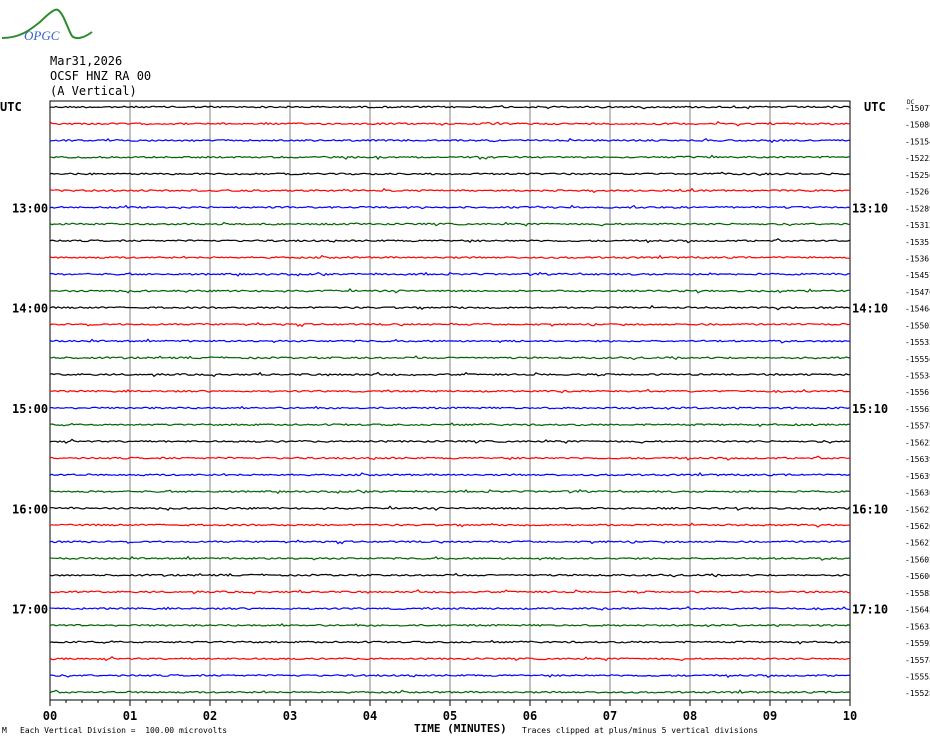 This screenshot has height=744, width=930. Describe the element at coordinates (917, 342) in the screenshot. I see `dc-offset-label: -15535` at that location.